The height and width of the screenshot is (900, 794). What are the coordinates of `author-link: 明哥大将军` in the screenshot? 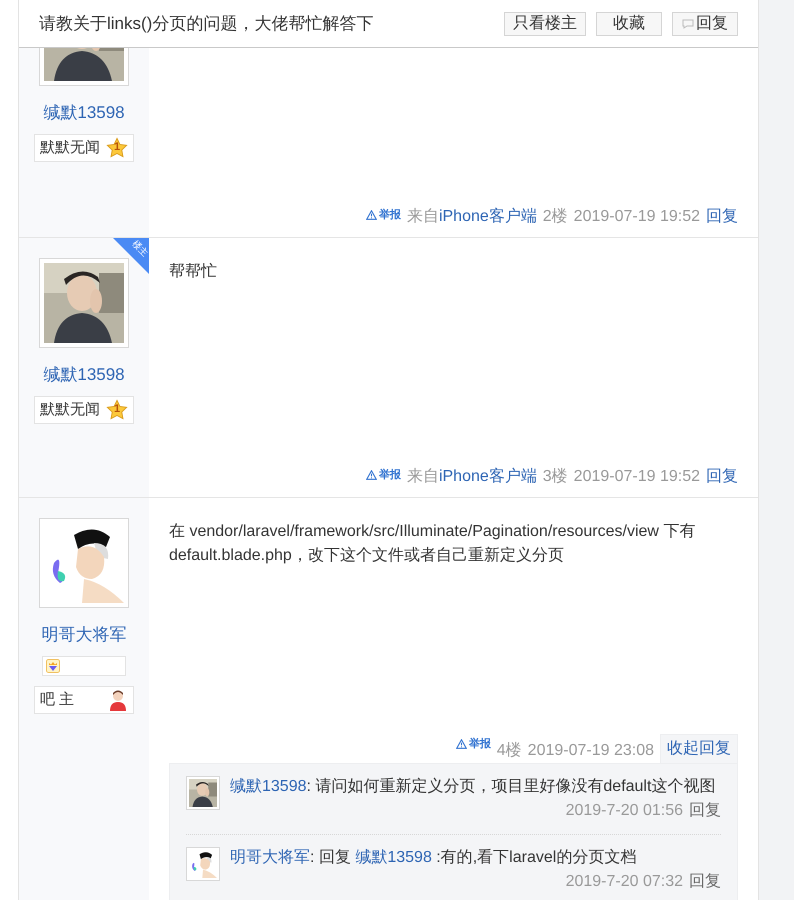 It's located at (84, 635).